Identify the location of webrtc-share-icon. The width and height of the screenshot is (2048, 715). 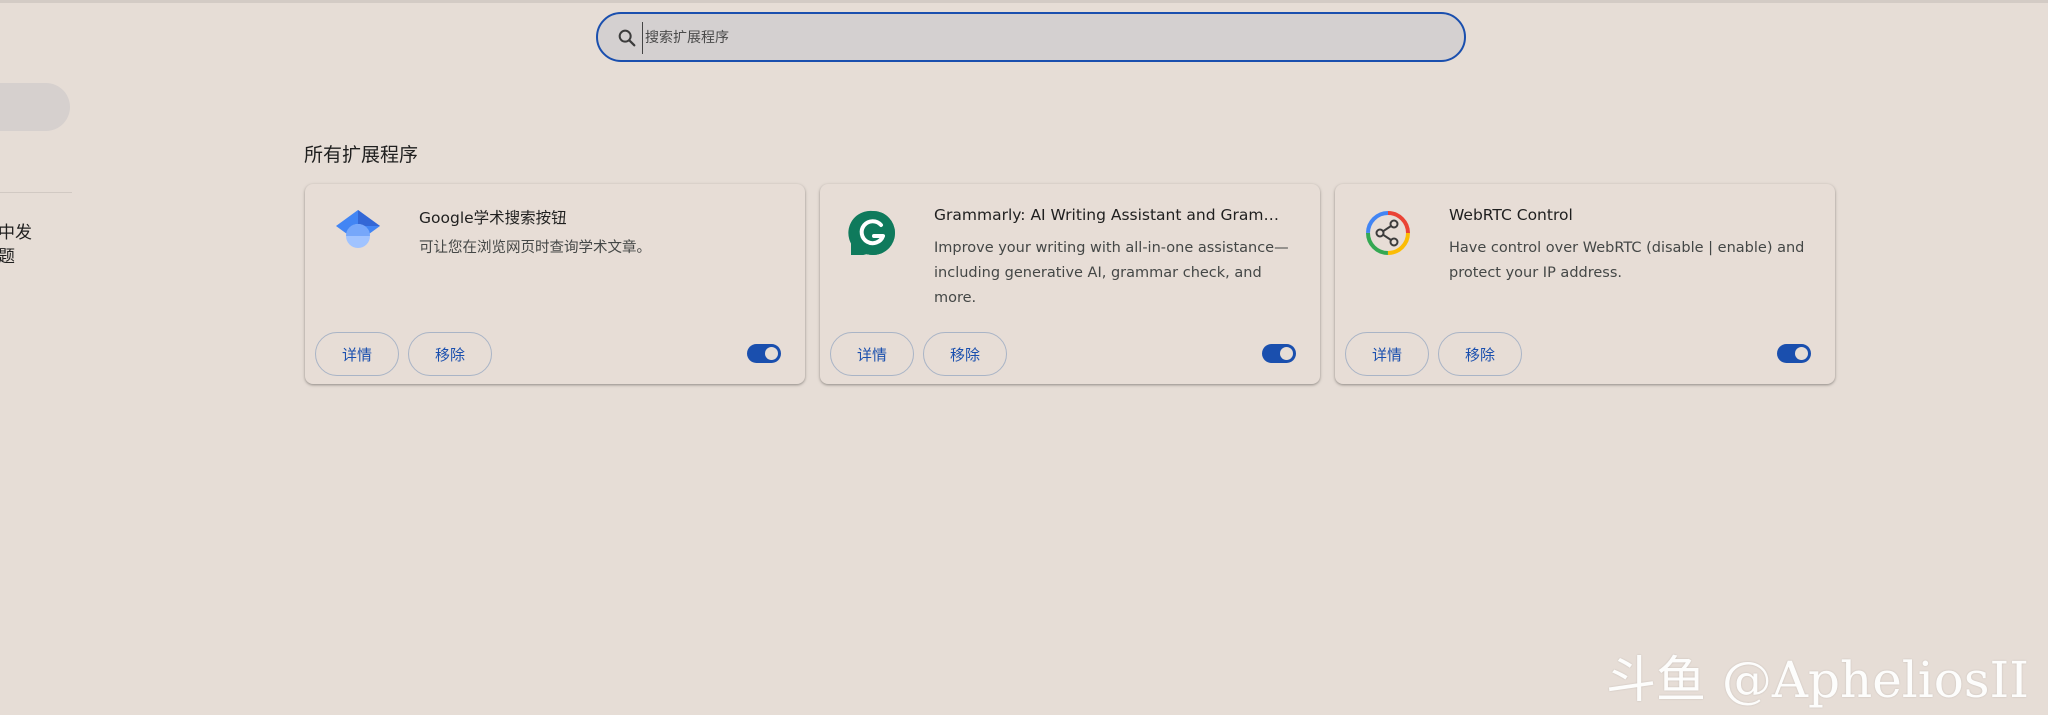
(1388, 233).